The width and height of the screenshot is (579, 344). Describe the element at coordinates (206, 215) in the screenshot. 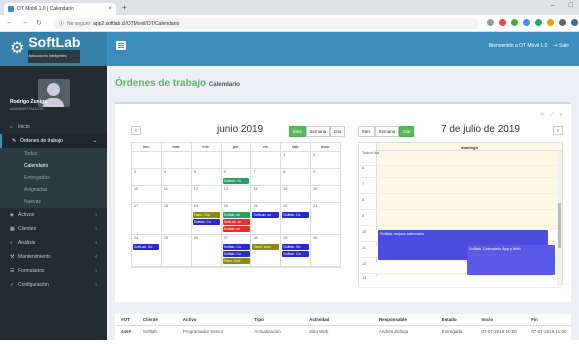

I see `calendar-event: Twen. Clin` at that location.